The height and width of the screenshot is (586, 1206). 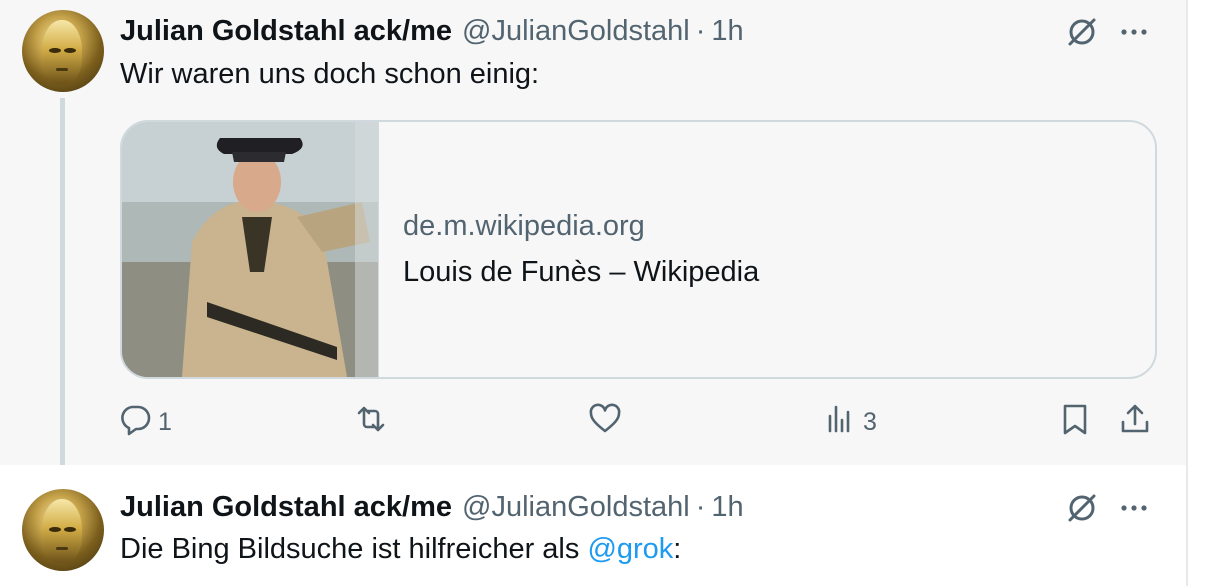 What do you see at coordinates (135, 422) in the screenshot?
I see `reply-icon` at bounding box center [135, 422].